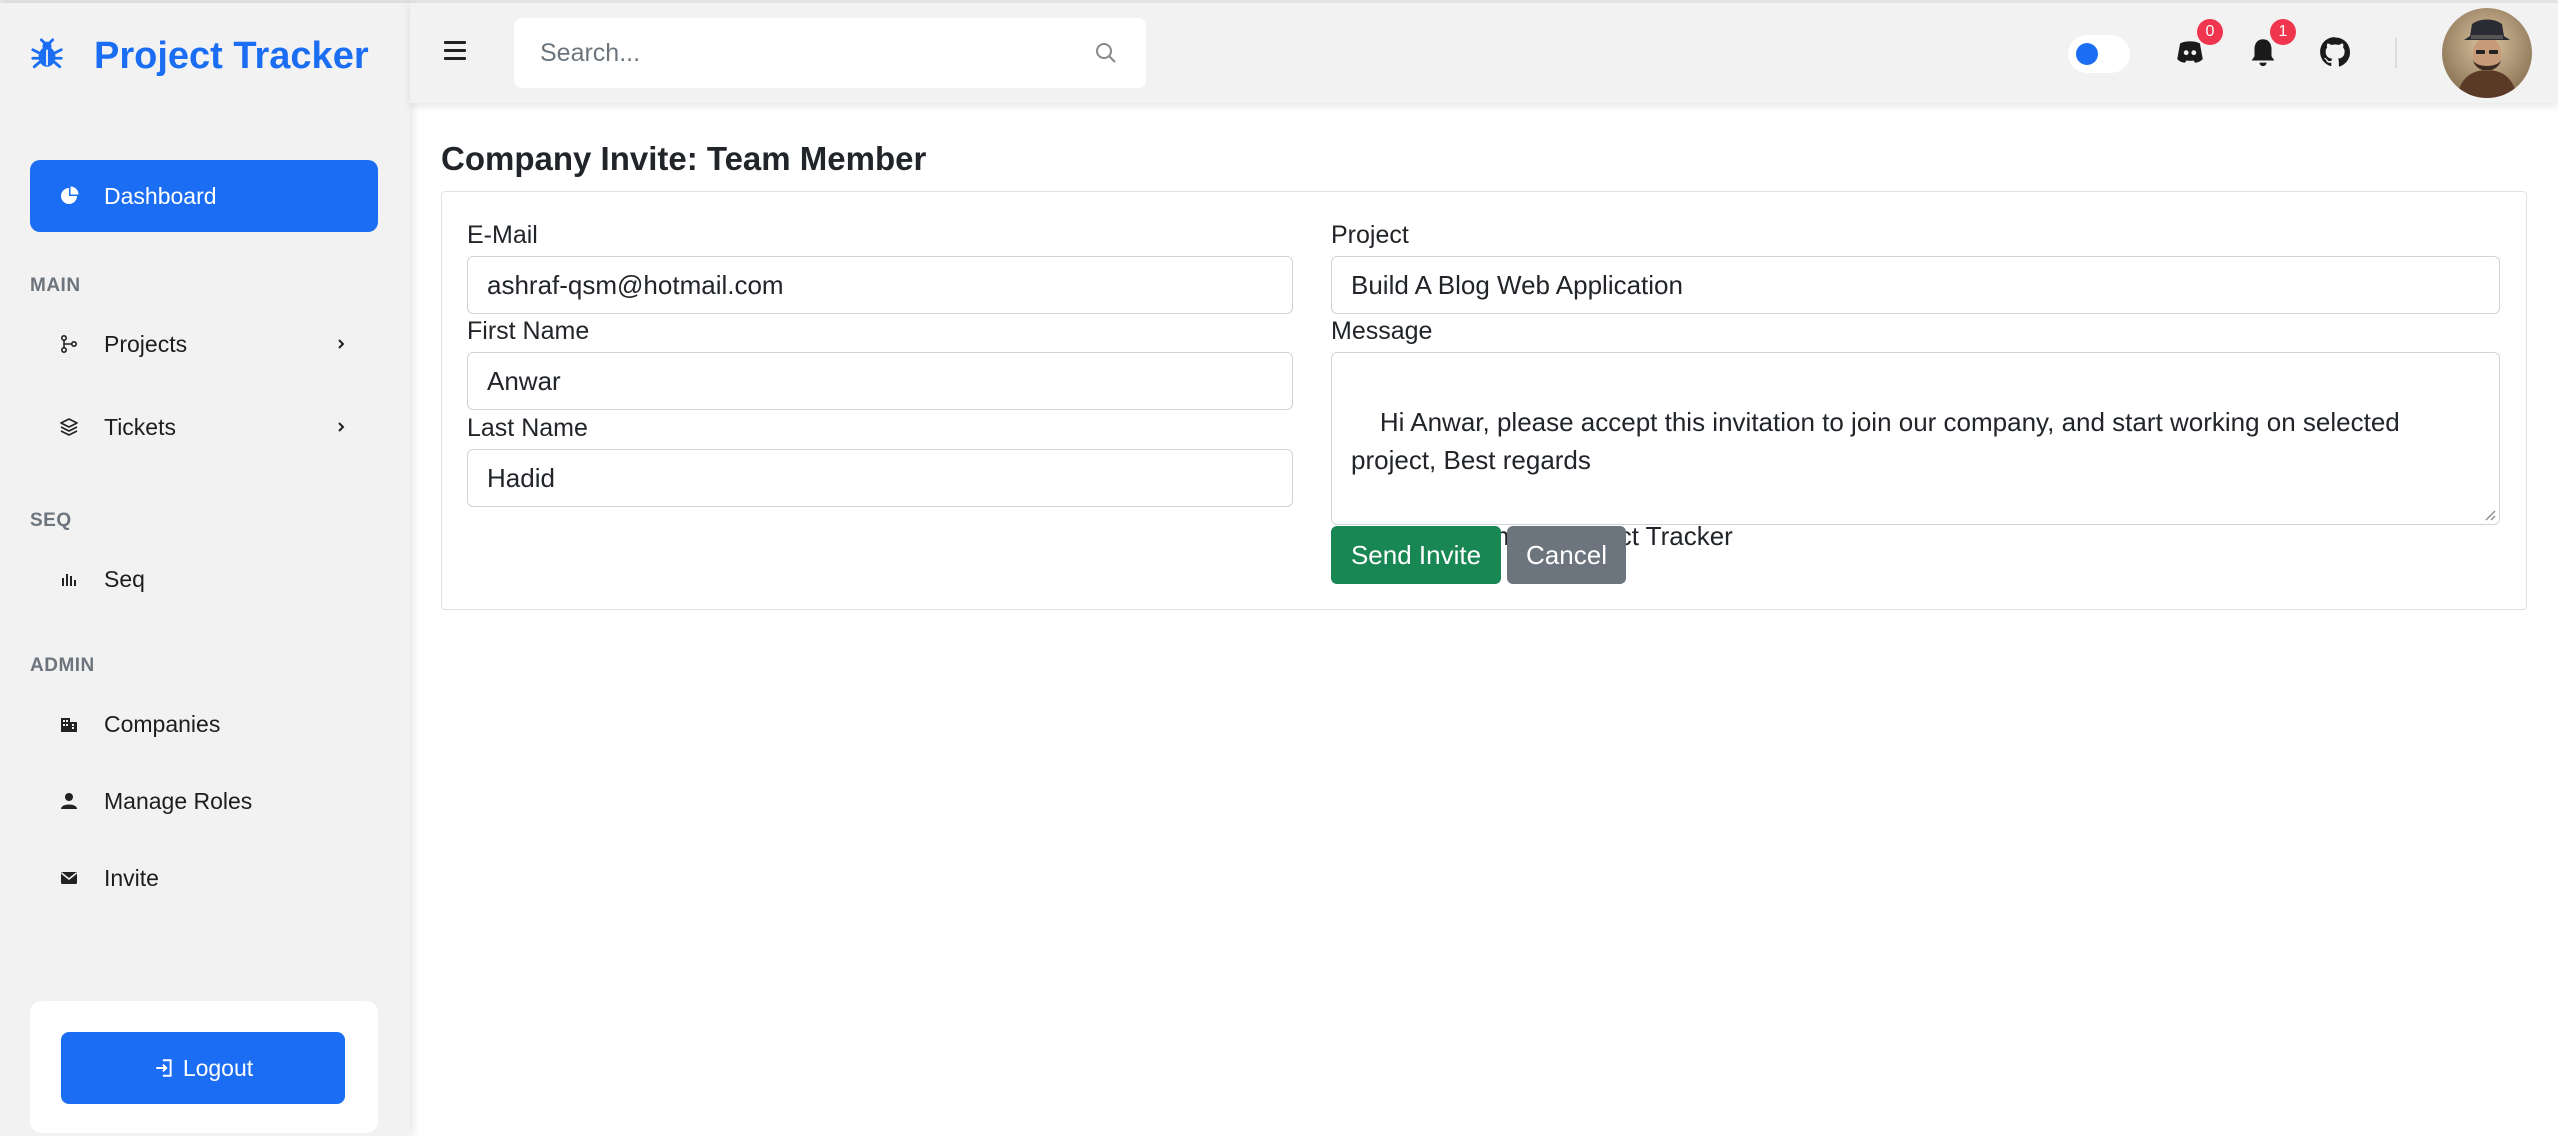 The width and height of the screenshot is (2558, 1136). I want to click on sidebar-item-manage-roles: Manage Roles, so click(204, 801).